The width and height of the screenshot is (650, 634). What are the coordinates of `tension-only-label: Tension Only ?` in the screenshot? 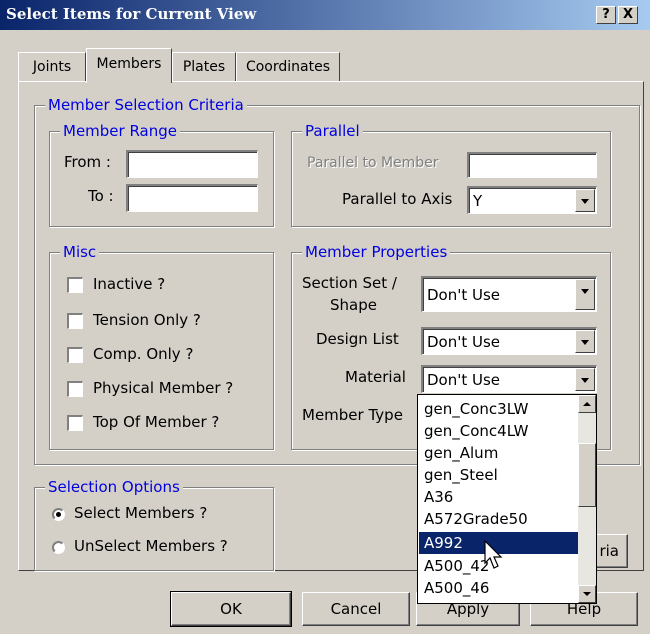 It's located at (147, 320).